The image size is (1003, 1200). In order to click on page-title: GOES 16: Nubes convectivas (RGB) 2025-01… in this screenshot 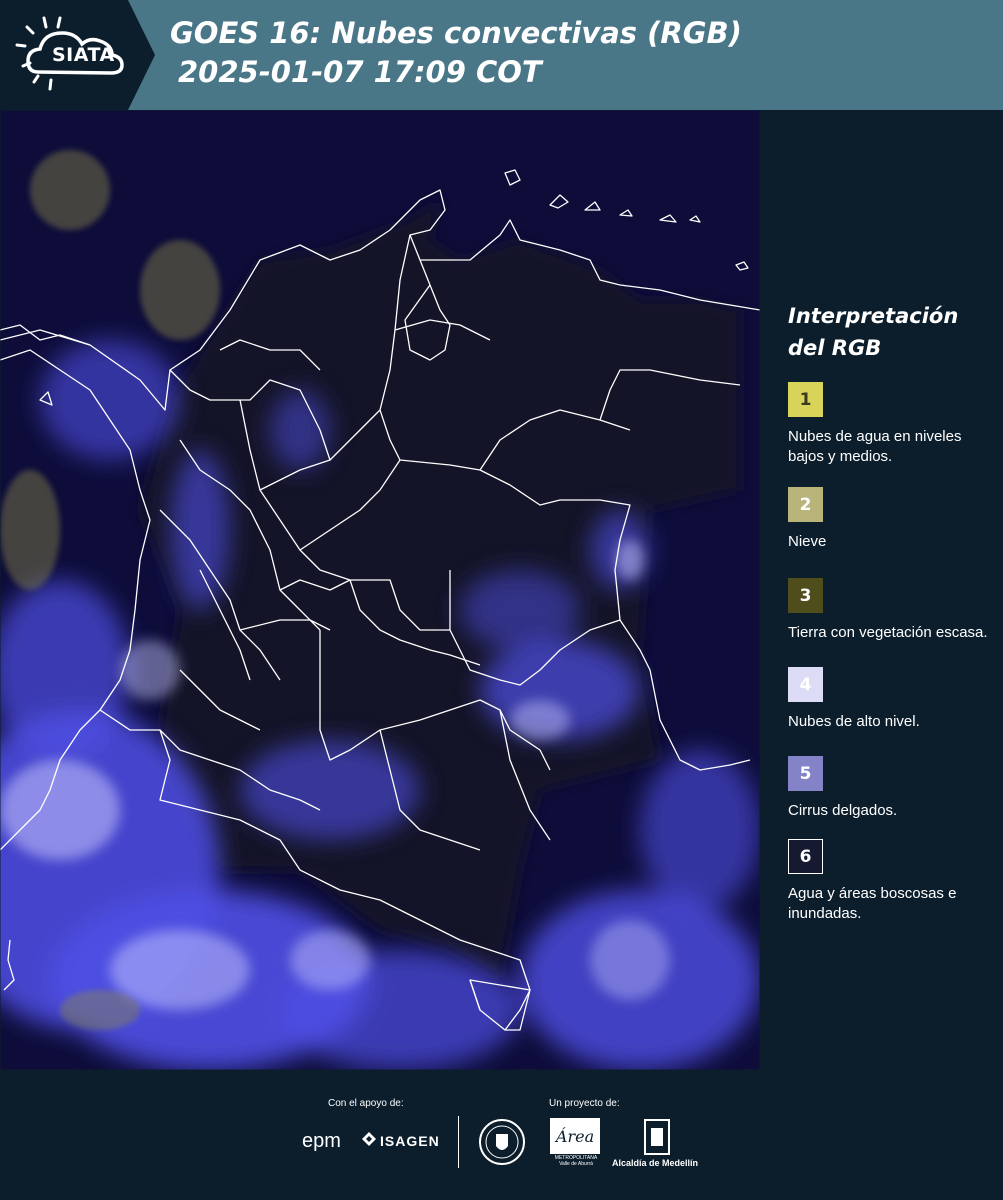, I will do `click(456, 53)`.